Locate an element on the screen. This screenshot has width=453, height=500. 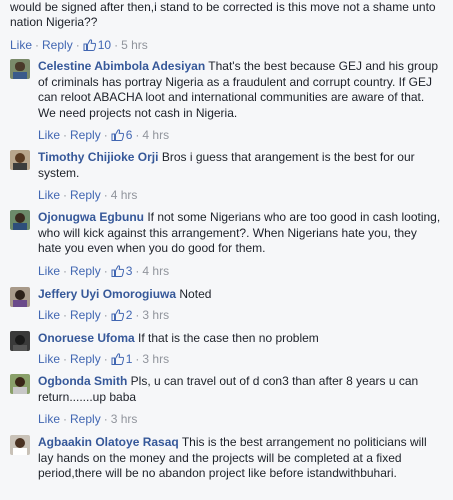
commenter-name: Onoruese Ufoma is located at coordinates (86, 338).